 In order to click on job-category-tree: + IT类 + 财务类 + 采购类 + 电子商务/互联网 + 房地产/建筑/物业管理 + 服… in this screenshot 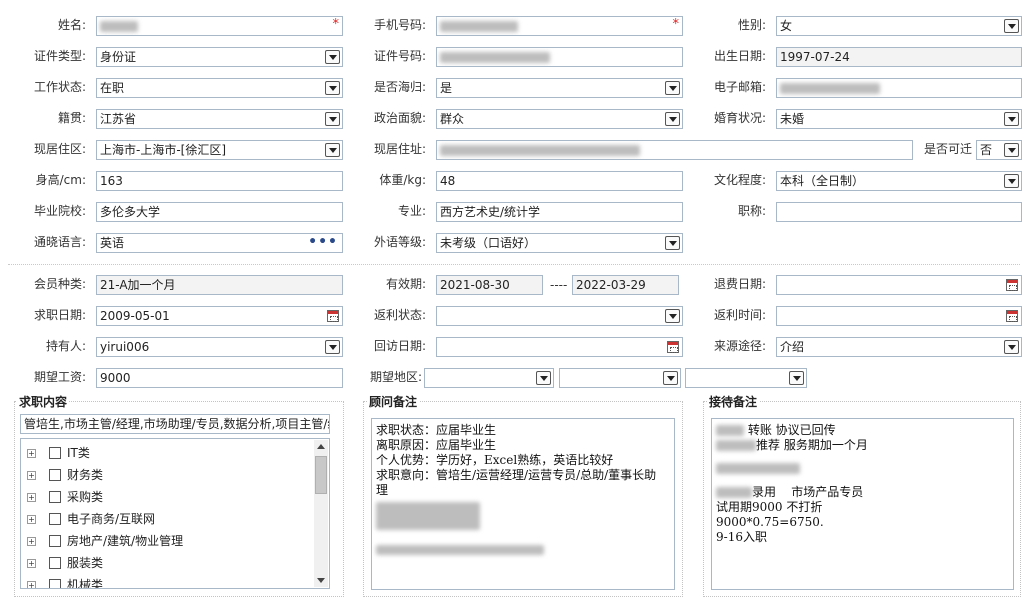, I will do `click(175, 513)`.